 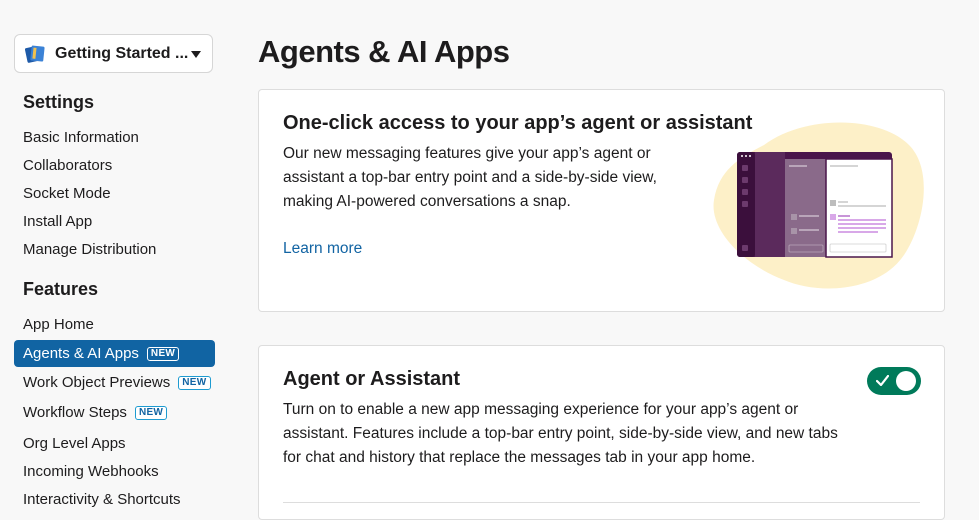 I want to click on sidebar-item-label: Agents & AI Apps, so click(x=81, y=353).